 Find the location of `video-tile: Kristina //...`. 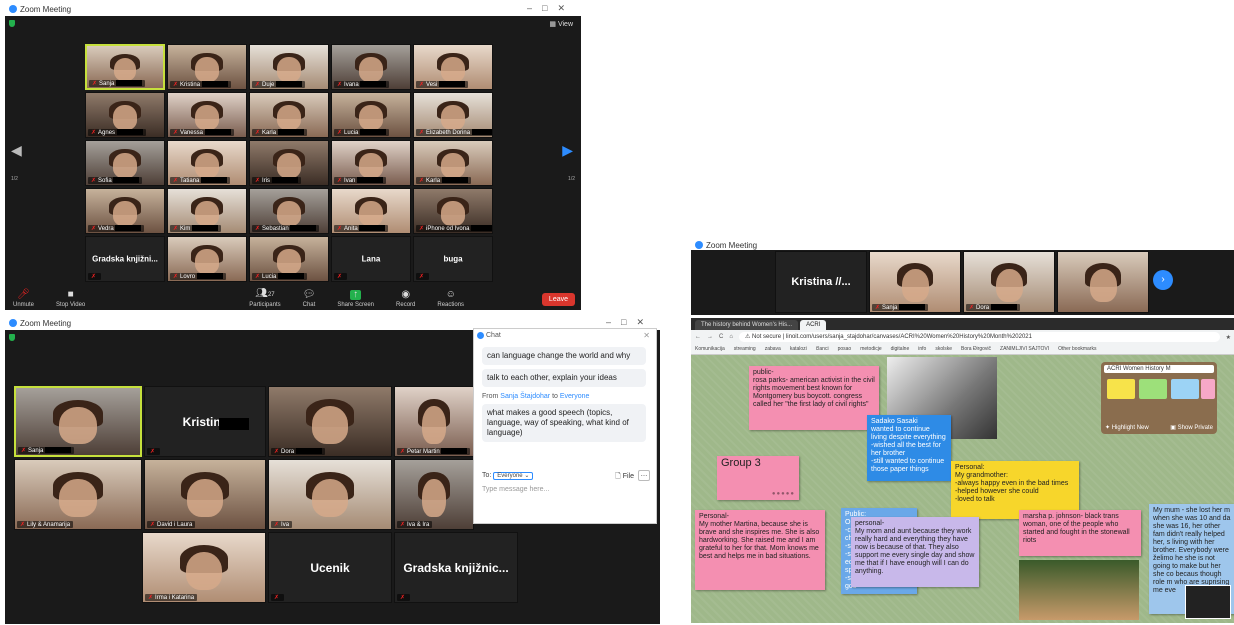

video-tile: Kristina //... is located at coordinates (821, 282).